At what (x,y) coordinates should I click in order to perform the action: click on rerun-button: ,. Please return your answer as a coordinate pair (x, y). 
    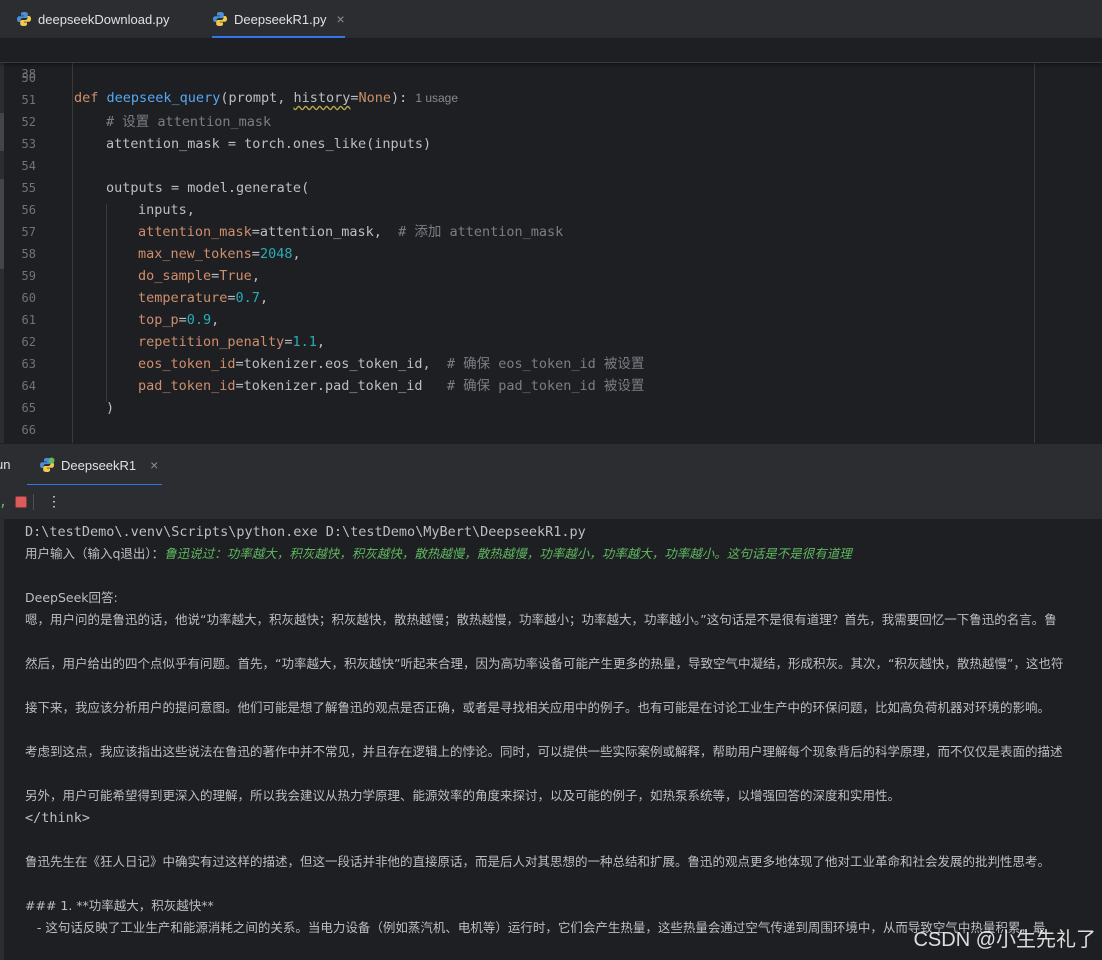
    Looking at the image, I should click on (6, 502).